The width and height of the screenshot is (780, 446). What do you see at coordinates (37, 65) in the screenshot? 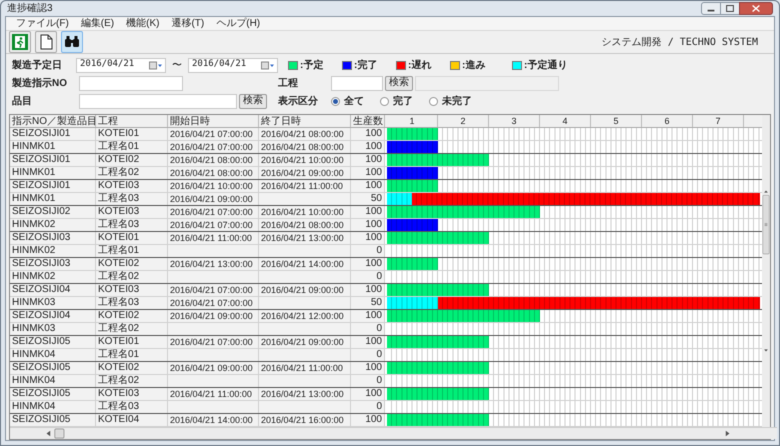
I see `field-label: 製造予定日` at bounding box center [37, 65].